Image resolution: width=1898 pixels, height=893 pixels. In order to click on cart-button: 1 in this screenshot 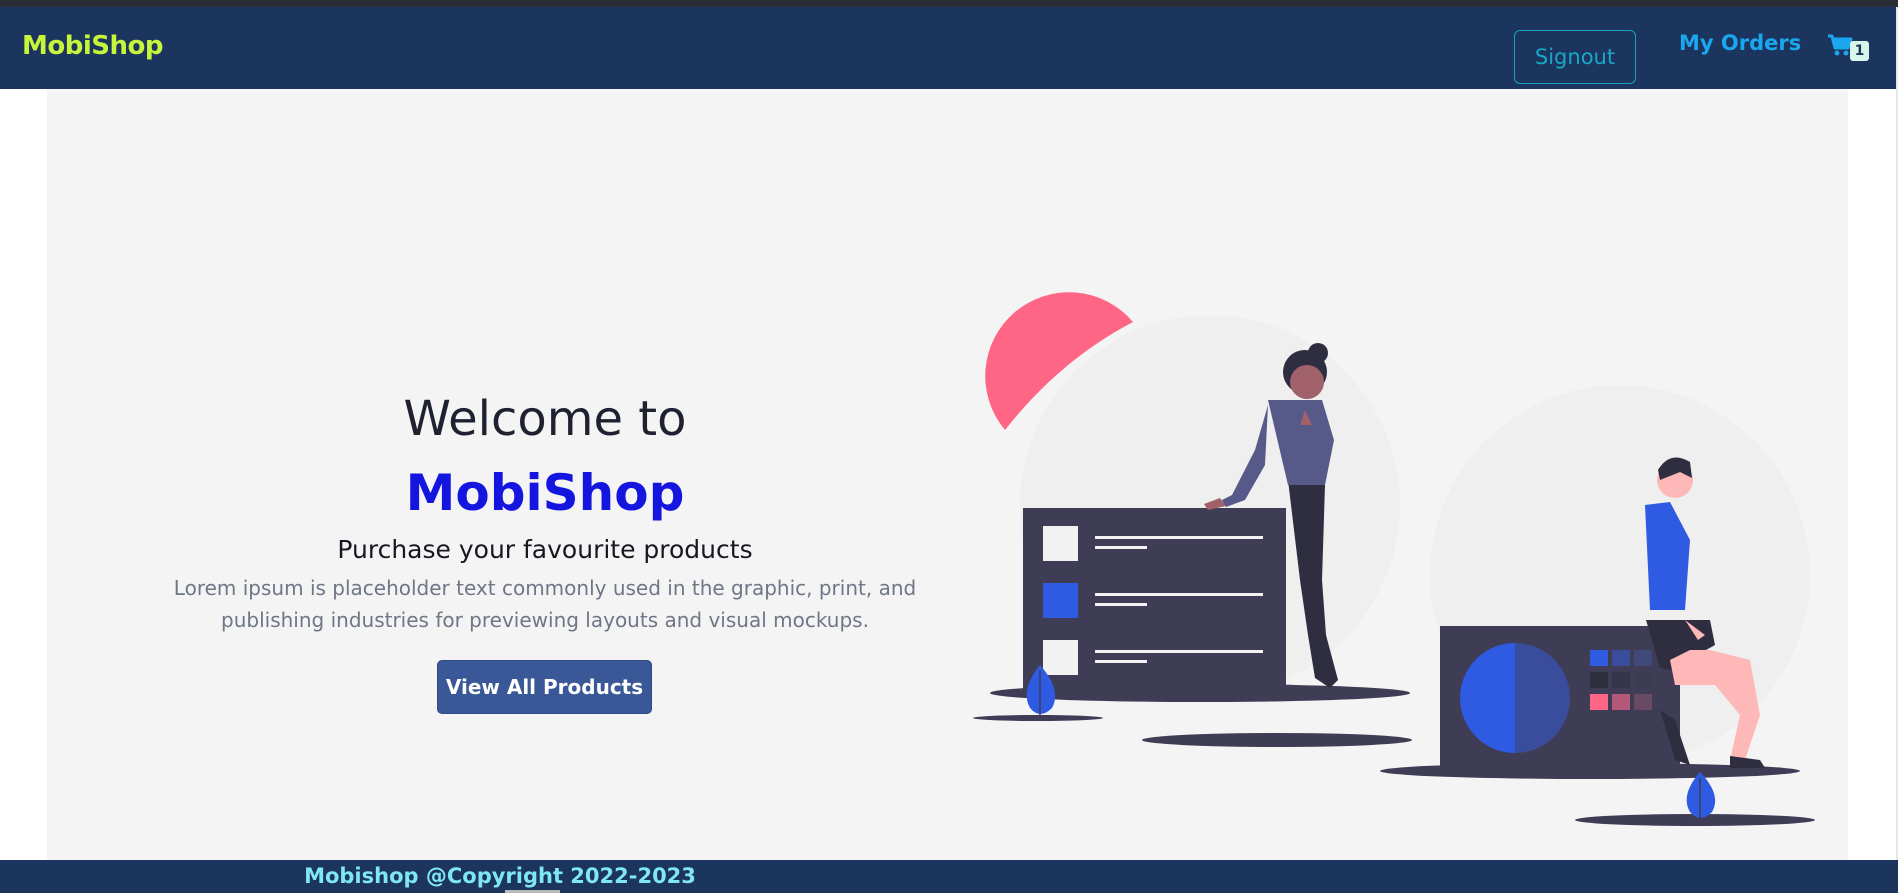, I will do `click(1850, 48)`.